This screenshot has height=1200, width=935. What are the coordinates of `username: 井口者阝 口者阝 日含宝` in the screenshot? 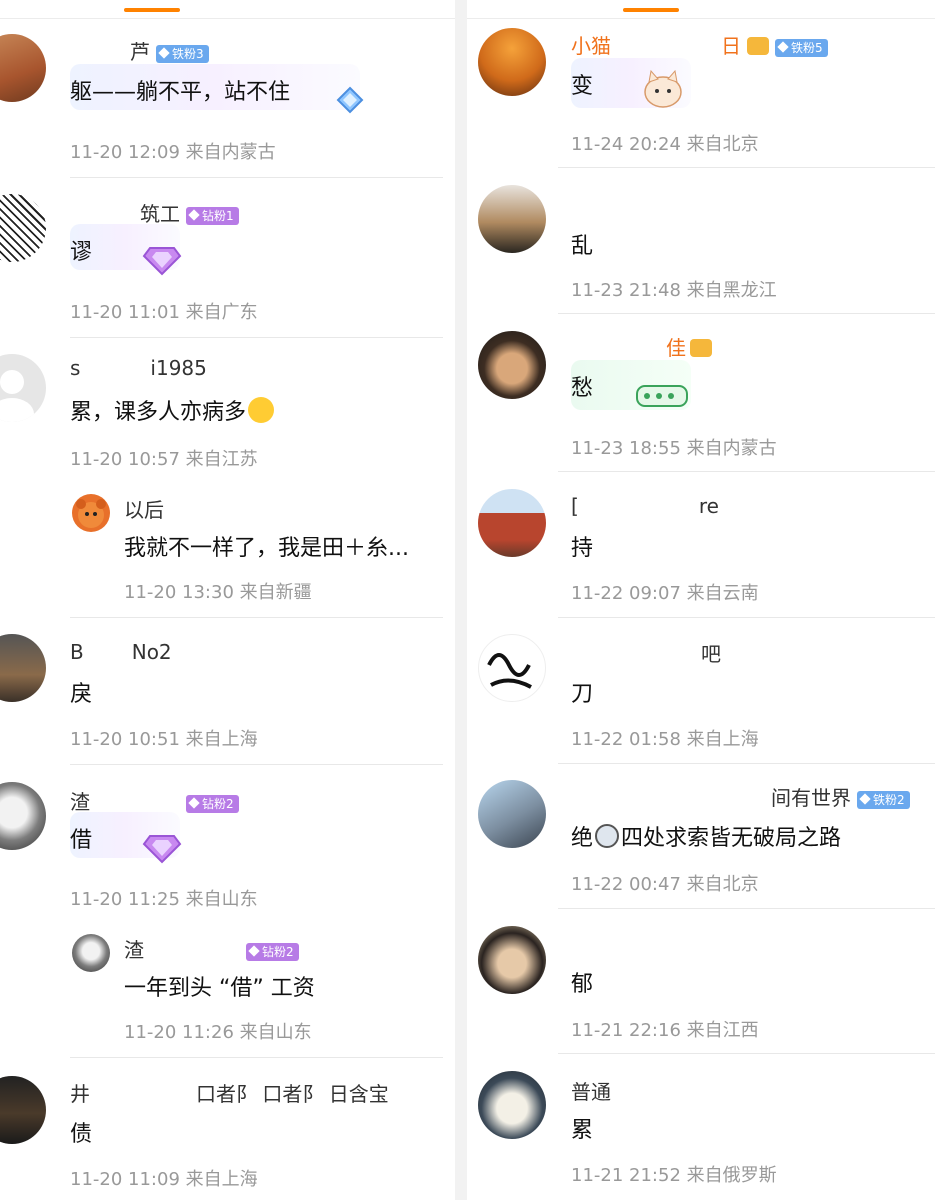 It's located at (229, 1092).